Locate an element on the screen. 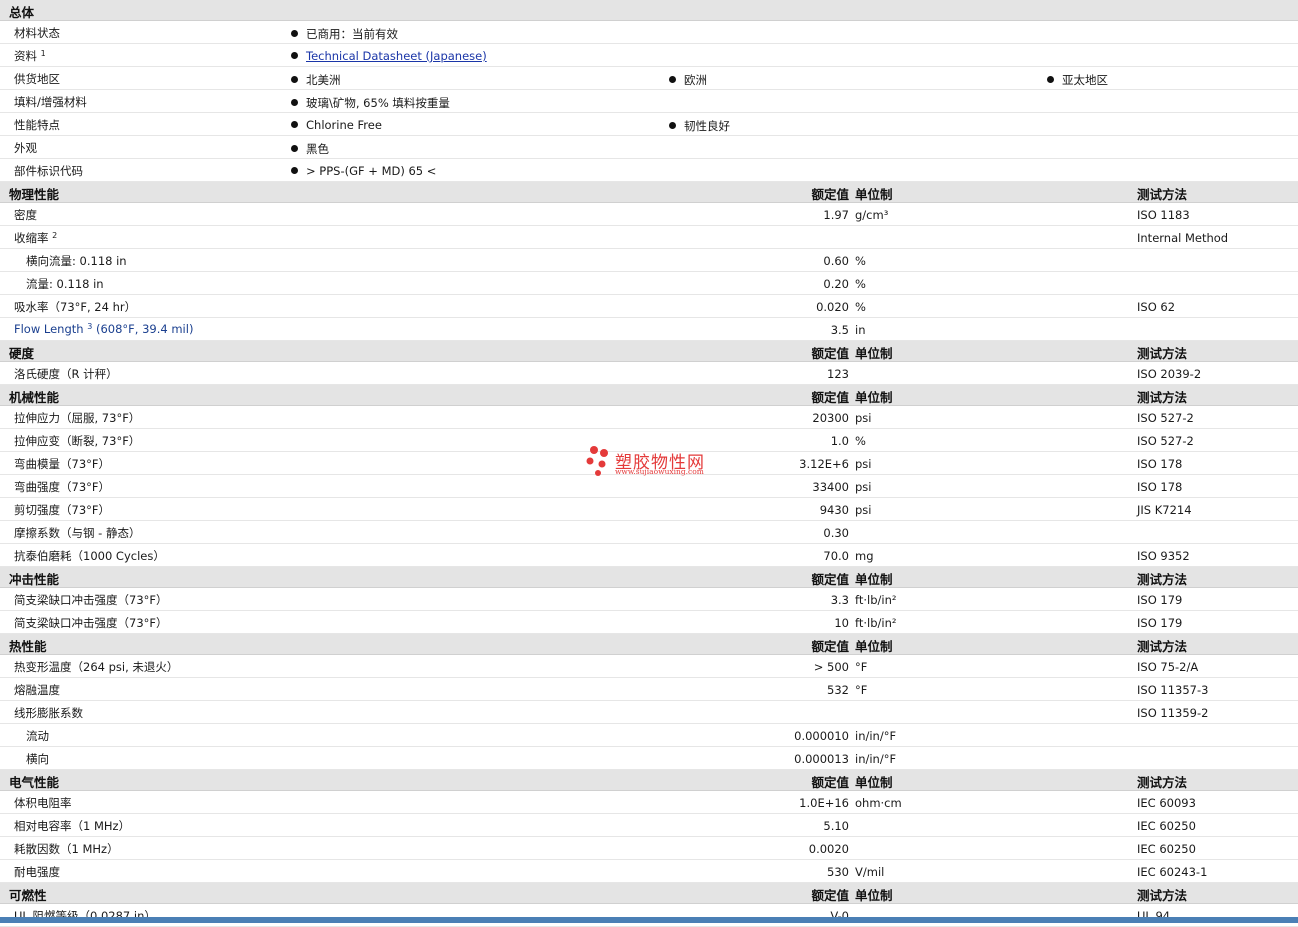 This screenshot has width=1298, height=927. row-label-text: 材料状态 is located at coordinates (37, 33).